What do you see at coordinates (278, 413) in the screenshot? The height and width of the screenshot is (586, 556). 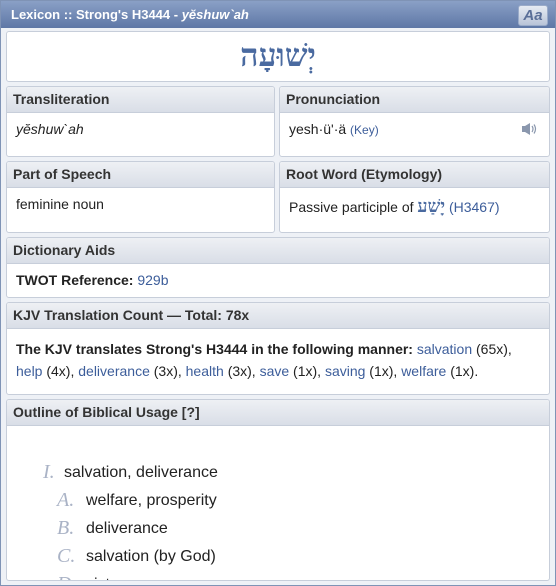 I see `outline-header: Outline of Biblical Usage [?]` at bounding box center [278, 413].